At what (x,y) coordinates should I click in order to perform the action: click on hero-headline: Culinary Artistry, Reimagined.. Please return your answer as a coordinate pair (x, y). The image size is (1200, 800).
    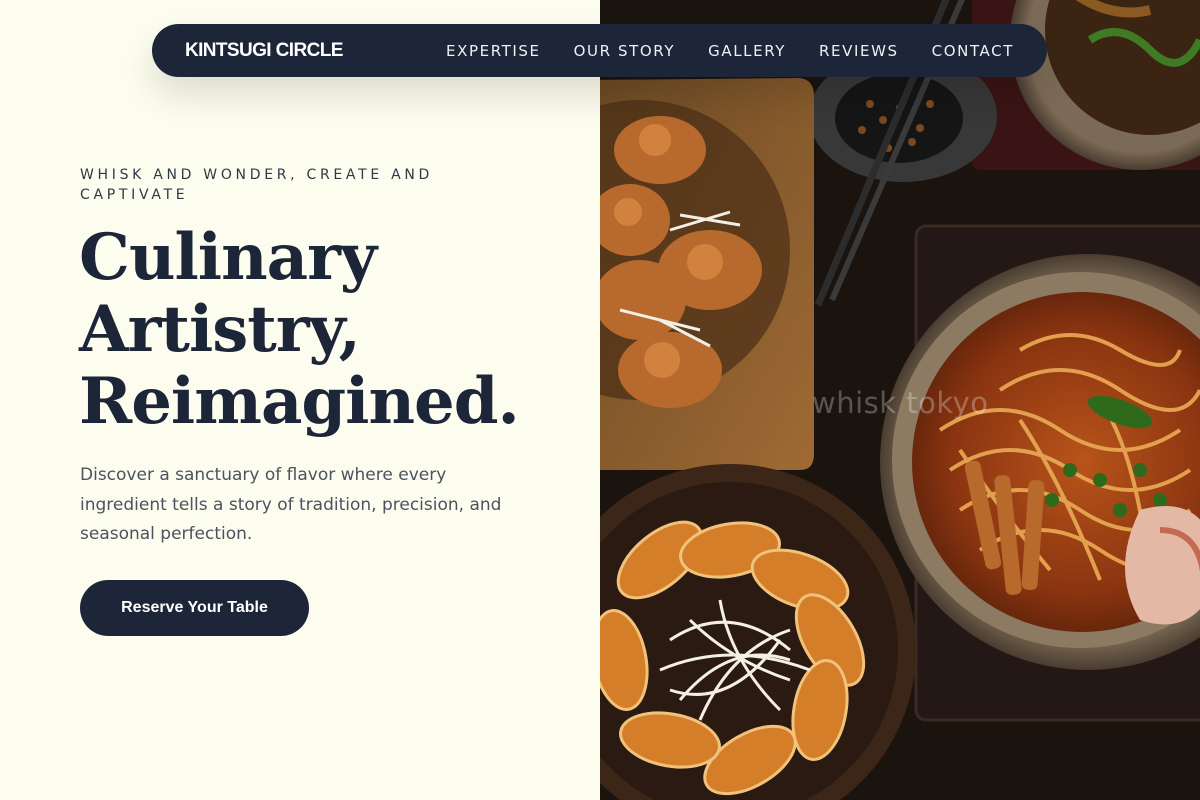
    Looking at the image, I should click on (329, 330).